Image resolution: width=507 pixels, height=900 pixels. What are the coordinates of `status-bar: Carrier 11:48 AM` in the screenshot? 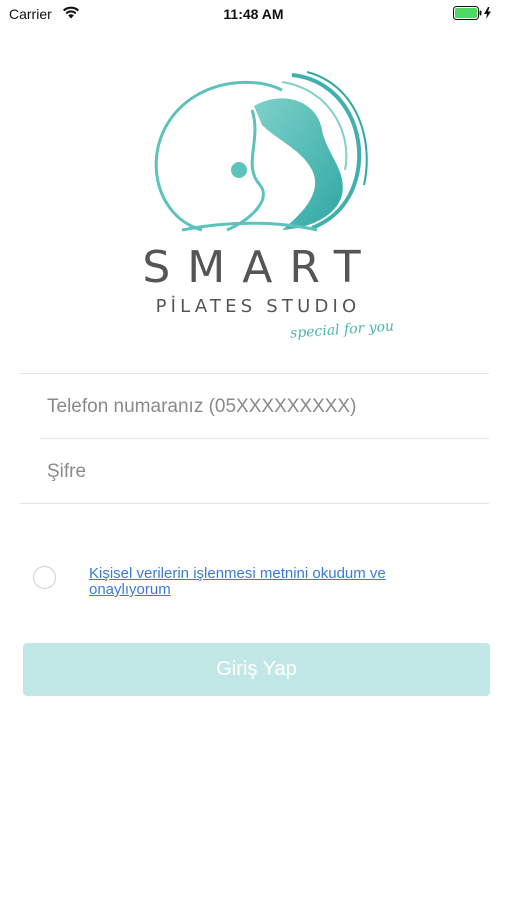 It's located at (253, 14).